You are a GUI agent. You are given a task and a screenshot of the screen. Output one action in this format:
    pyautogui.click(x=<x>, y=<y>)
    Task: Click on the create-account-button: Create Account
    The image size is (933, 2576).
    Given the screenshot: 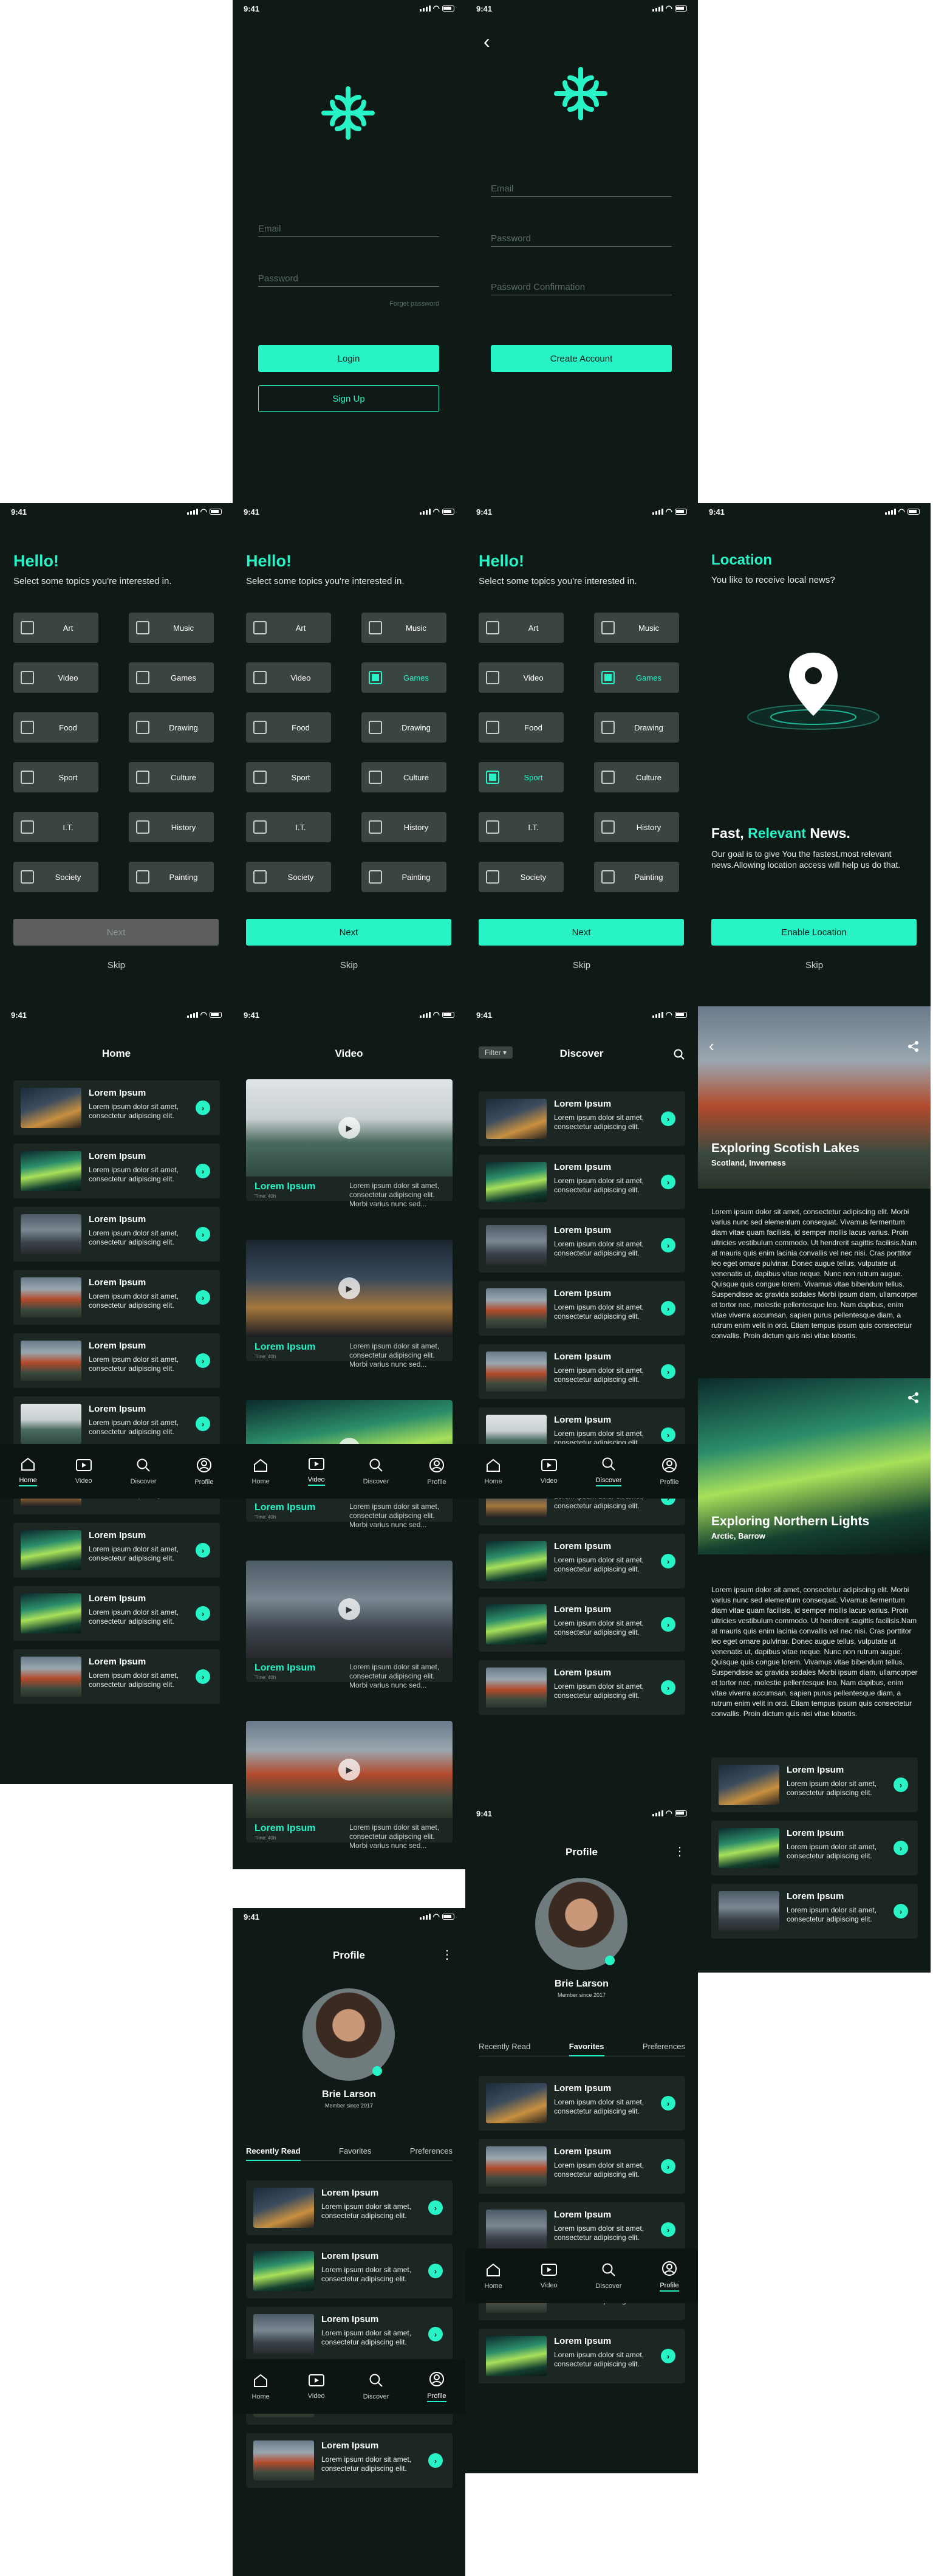 What is the action you would take?
    pyautogui.click(x=581, y=358)
    